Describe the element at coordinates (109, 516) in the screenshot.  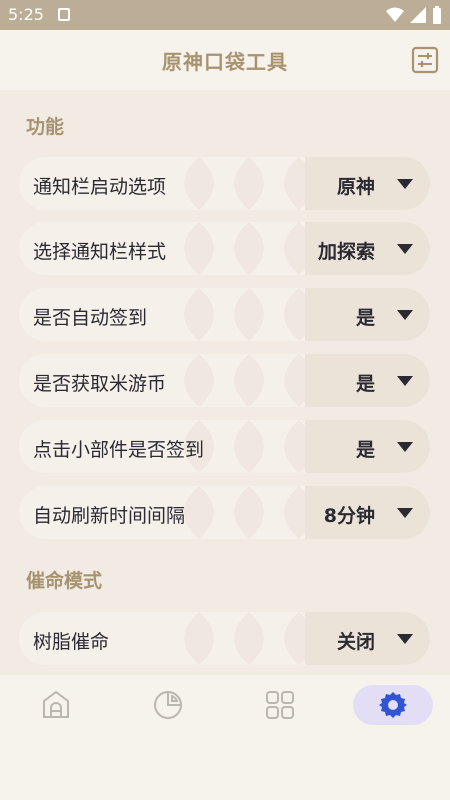
I see `setting-label: 自动刷新时间间隔` at that location.